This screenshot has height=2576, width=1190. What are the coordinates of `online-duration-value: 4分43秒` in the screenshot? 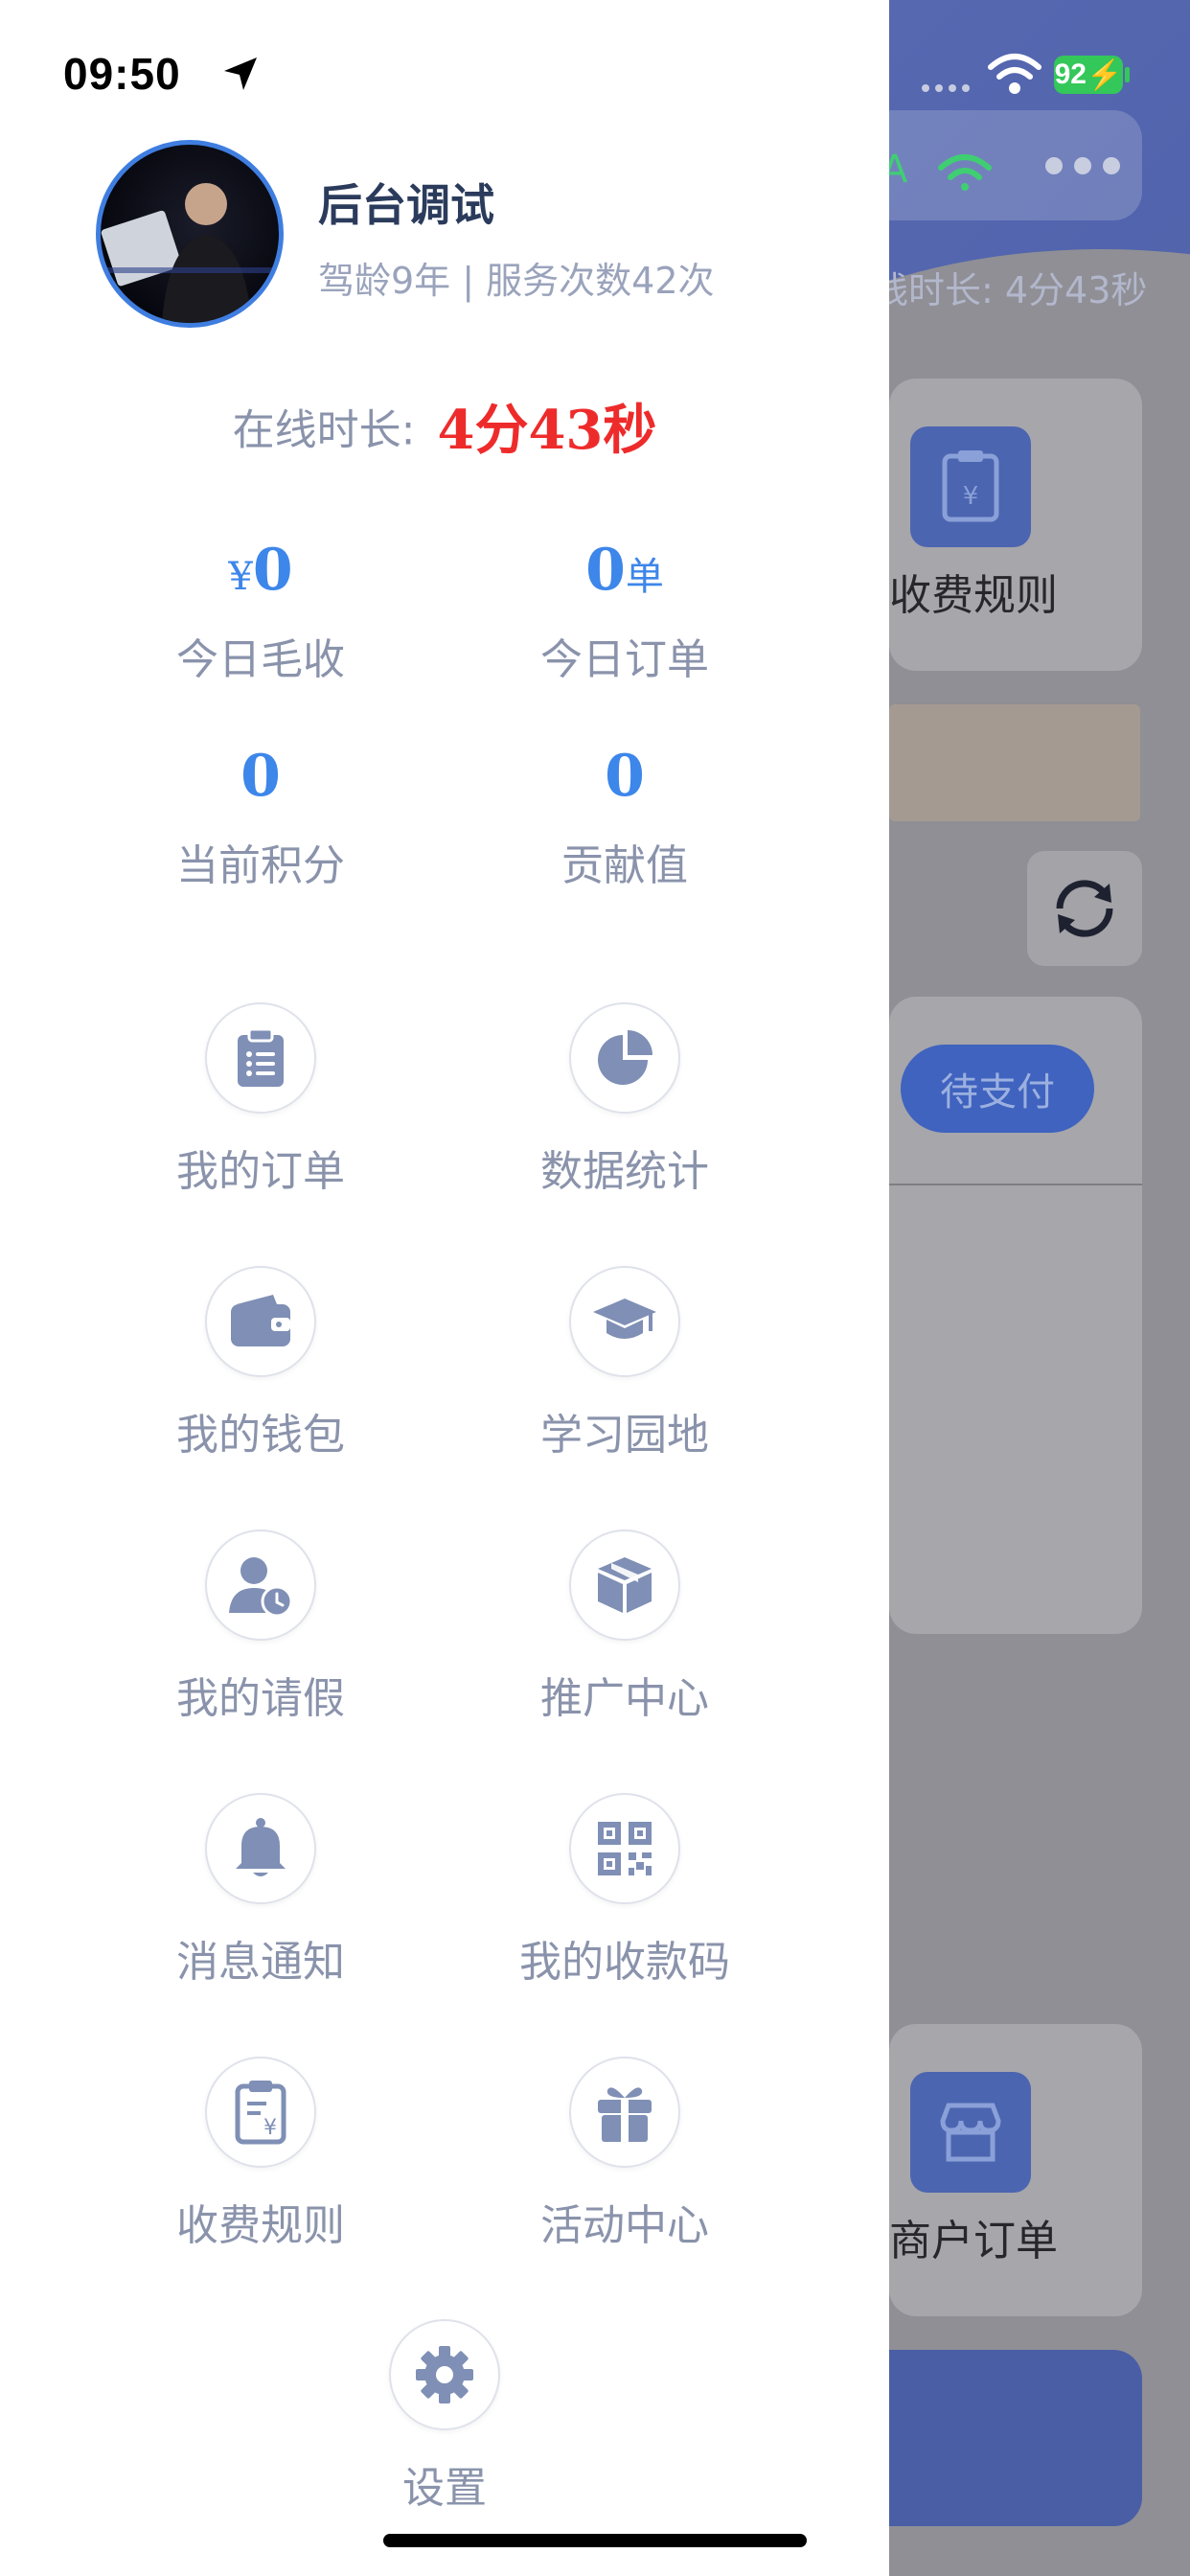 It's located at (547, 430).